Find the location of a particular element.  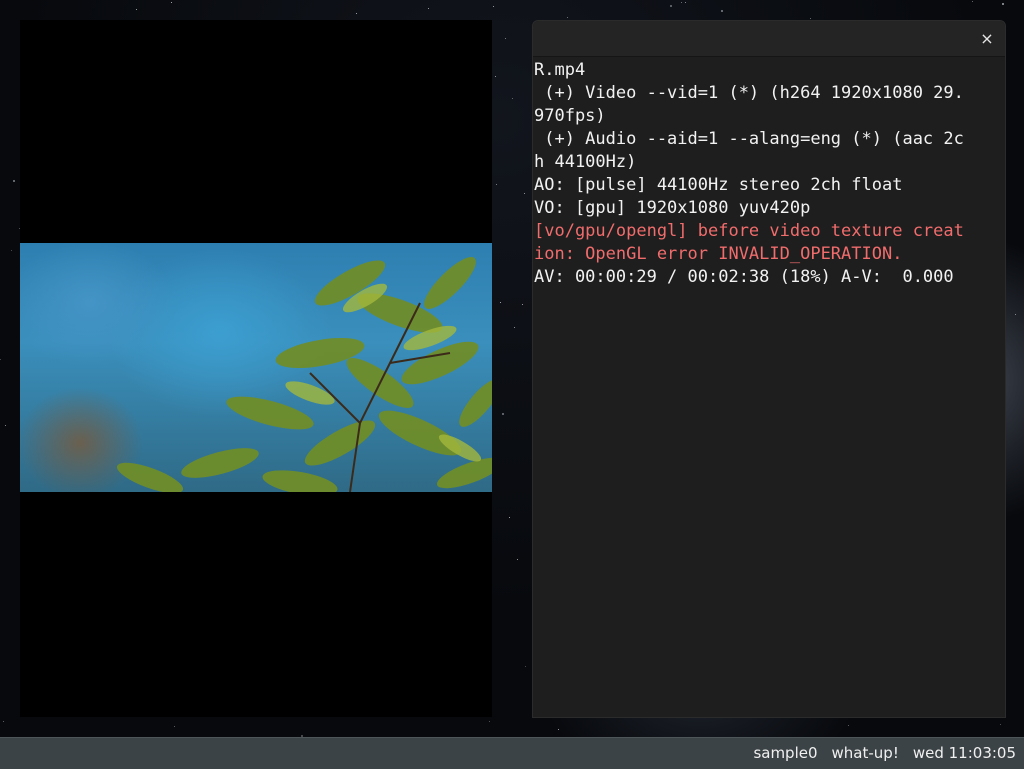

console-error-line: ion: OpenGL error INVALID_OPERATION. is located at coordinates (718, 254).